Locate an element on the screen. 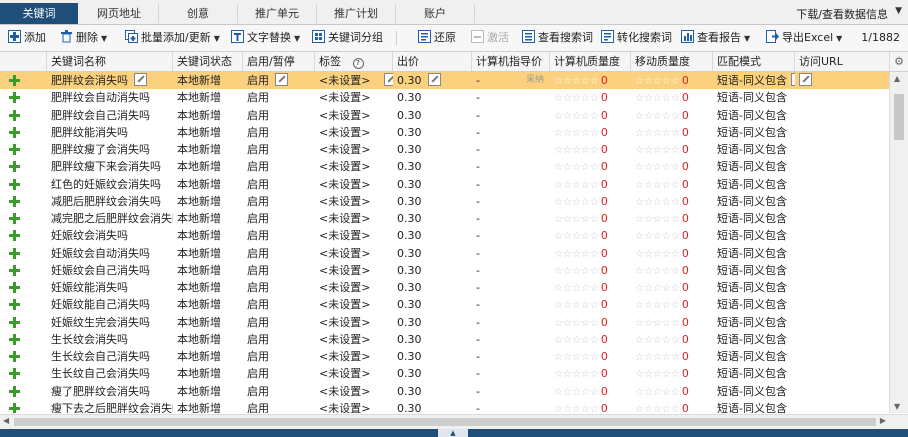 The width and height of the screenshot is (908, 437). adopt-link: 采纳 is located at coordinates (535, 80).